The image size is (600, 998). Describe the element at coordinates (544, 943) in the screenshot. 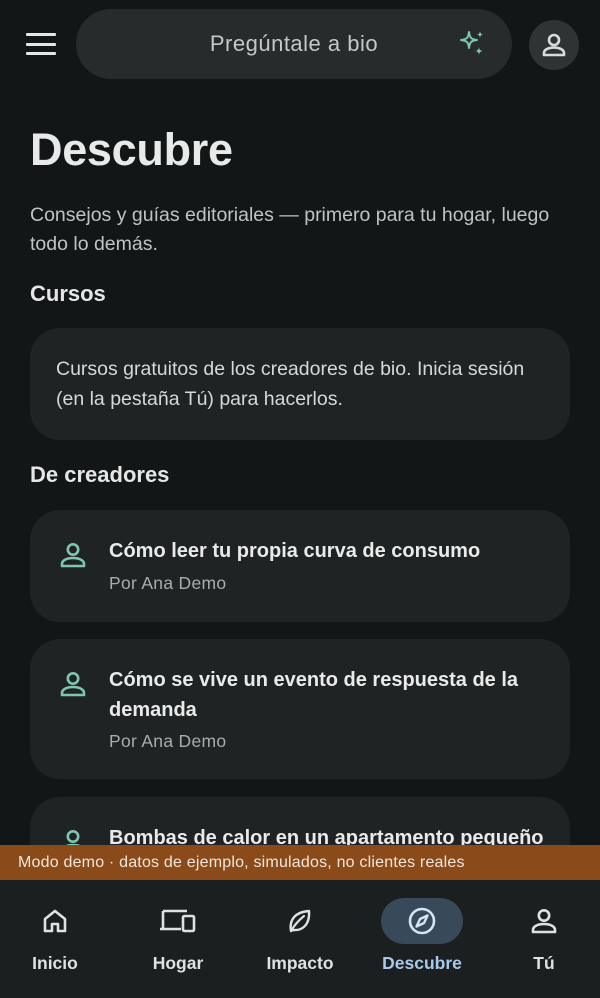

I see `nav-item-tu: Tú` at that location.